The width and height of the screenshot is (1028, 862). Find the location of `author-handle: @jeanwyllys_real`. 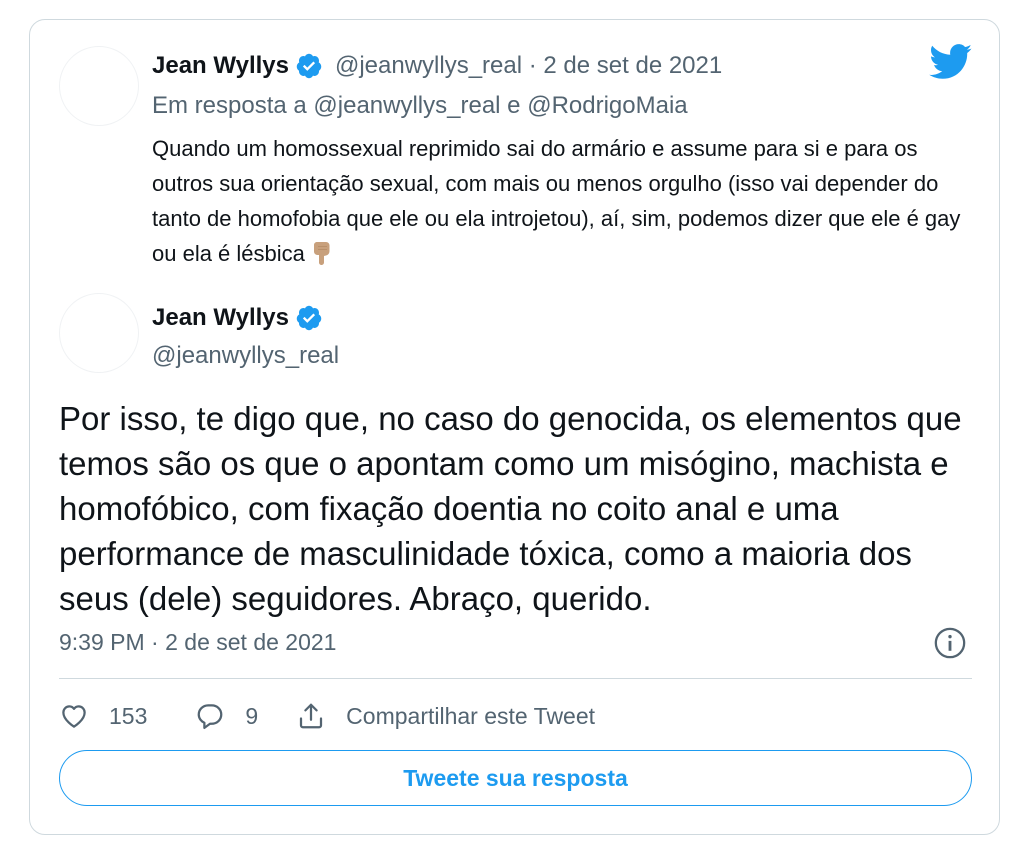

author-handle: @jeanwyllys_real is located at coordinates (245, 356).